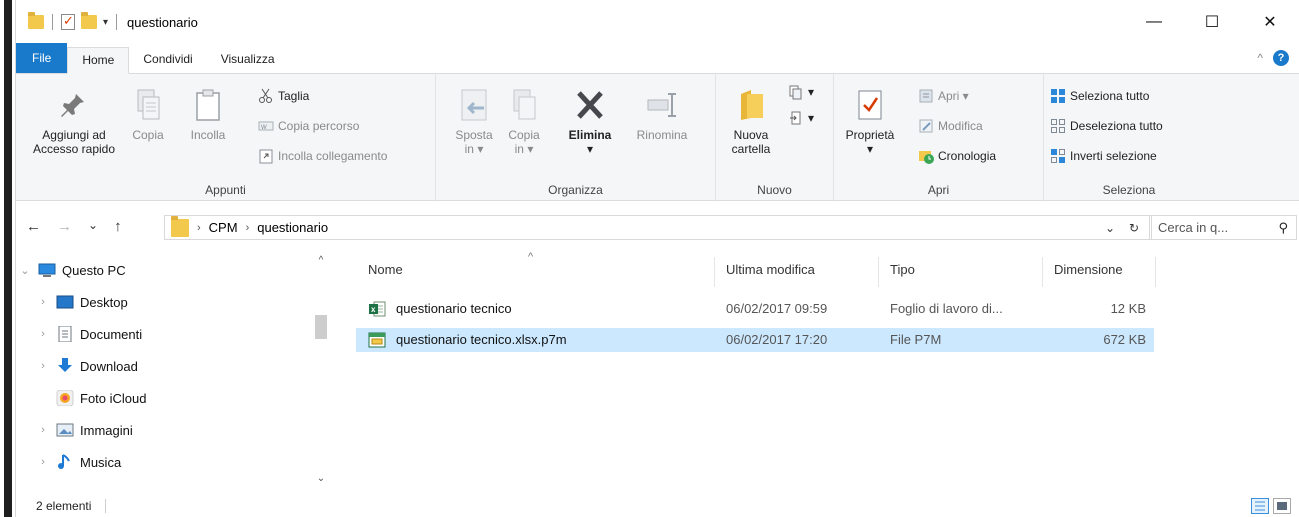 Image resolution: width=1299 pixels, height=517 pixels. Describe the element at coordinates (65, 302) in the screenshot. I see `desktop-icon` at that location.